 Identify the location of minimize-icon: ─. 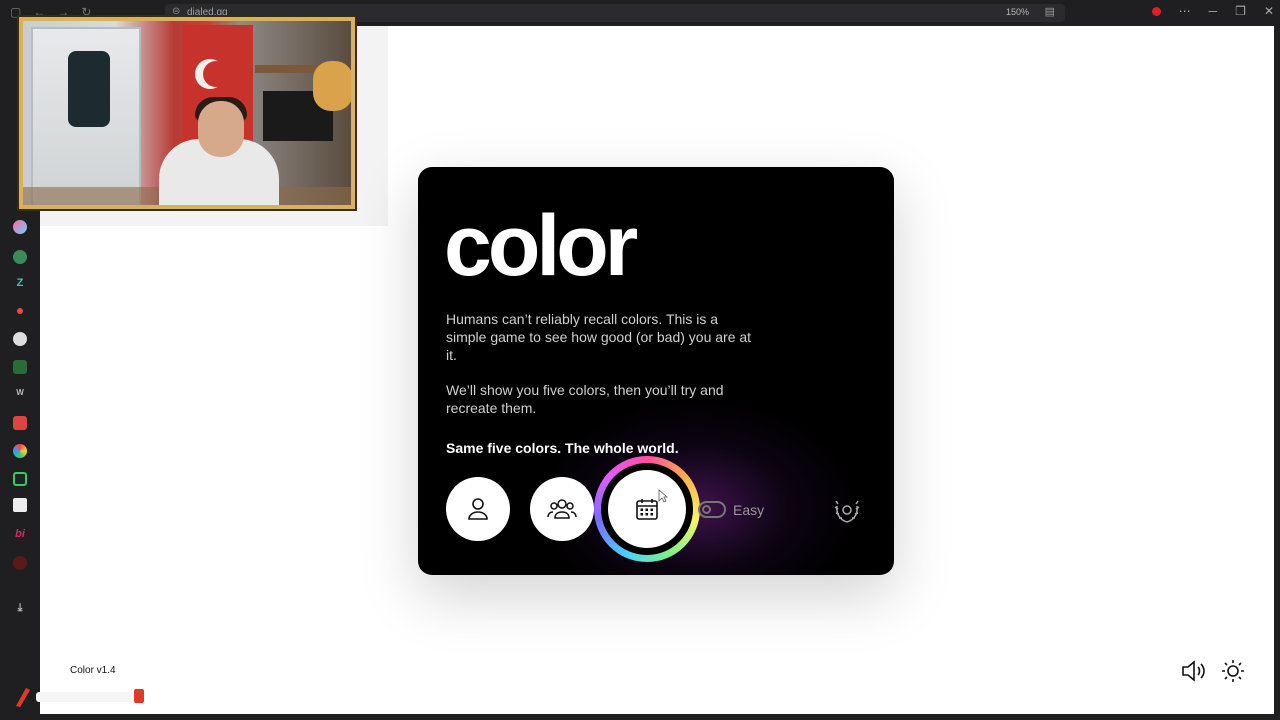
(1213, 11).